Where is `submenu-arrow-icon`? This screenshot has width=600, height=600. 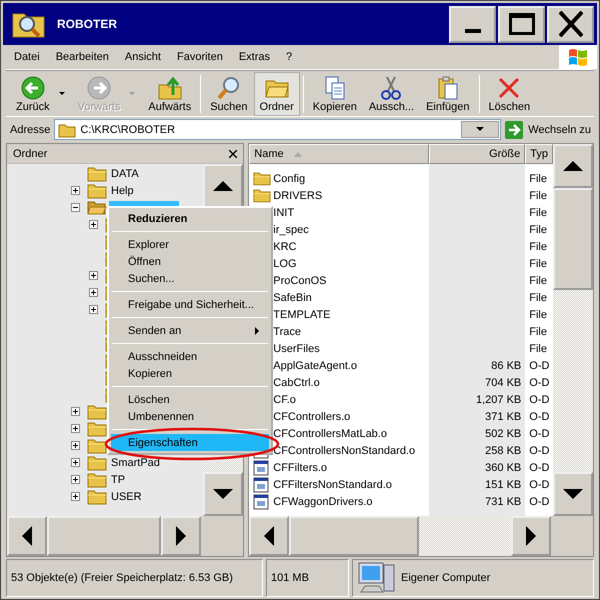
submenu-arrow-icon is located at coordinates (257, 330).